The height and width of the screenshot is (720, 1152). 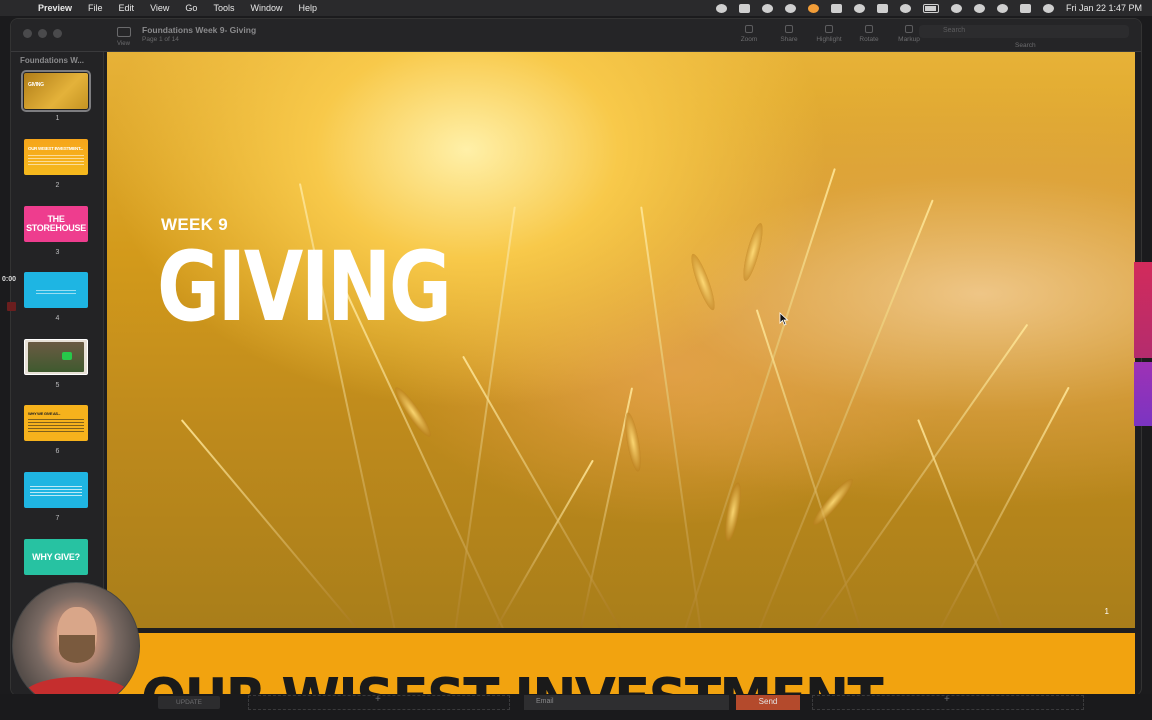 I want to click on background-app-edge, so click(x=1143, y=310).